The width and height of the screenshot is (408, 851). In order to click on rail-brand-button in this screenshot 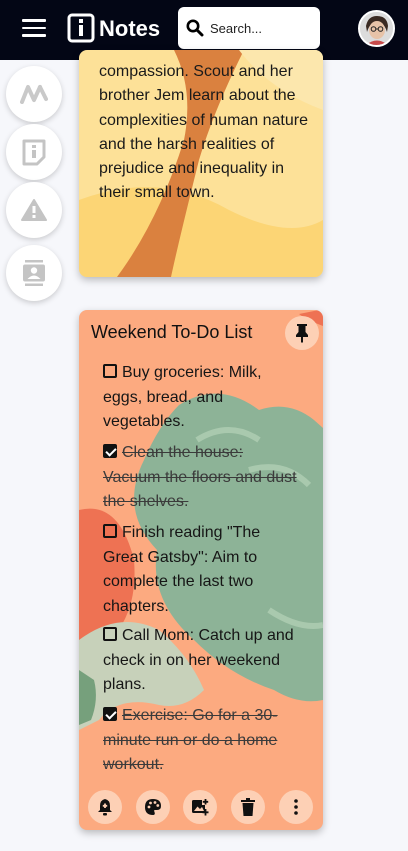, I will do `click(34, 94)`.